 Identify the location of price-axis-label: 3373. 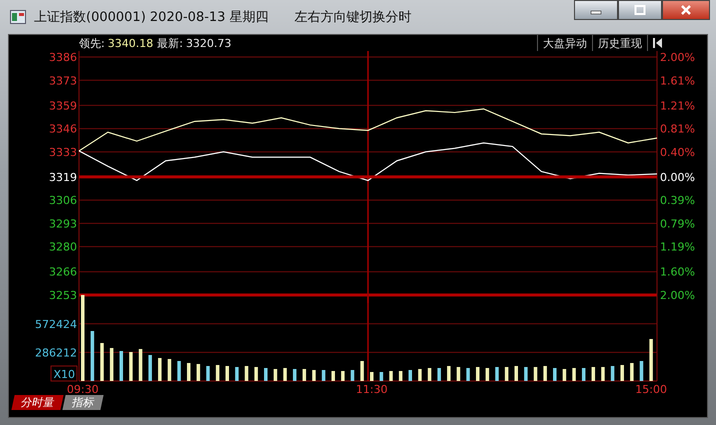
(63, 81).